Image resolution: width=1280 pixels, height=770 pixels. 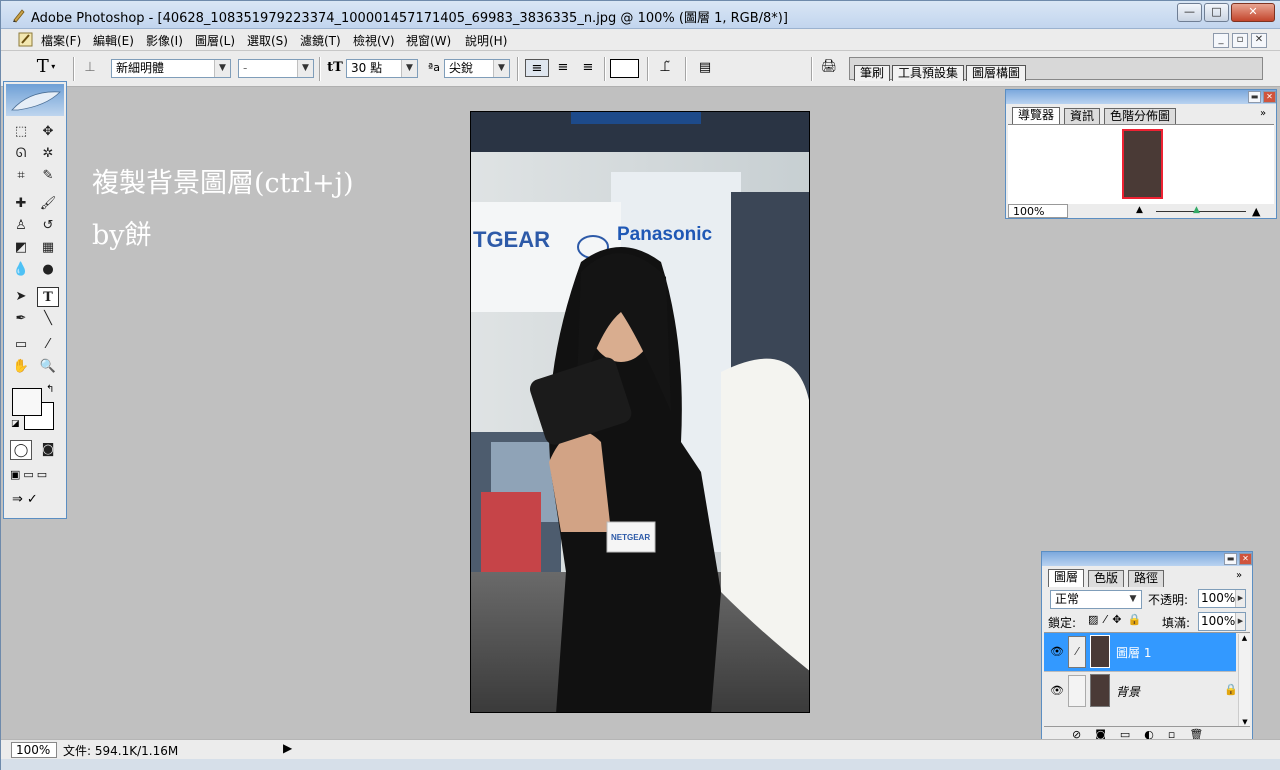 What do you see at coordinates (21, 450) in the screenshot?
I see `standard-mode-icon: ◯` at bounding box center [21, 450].